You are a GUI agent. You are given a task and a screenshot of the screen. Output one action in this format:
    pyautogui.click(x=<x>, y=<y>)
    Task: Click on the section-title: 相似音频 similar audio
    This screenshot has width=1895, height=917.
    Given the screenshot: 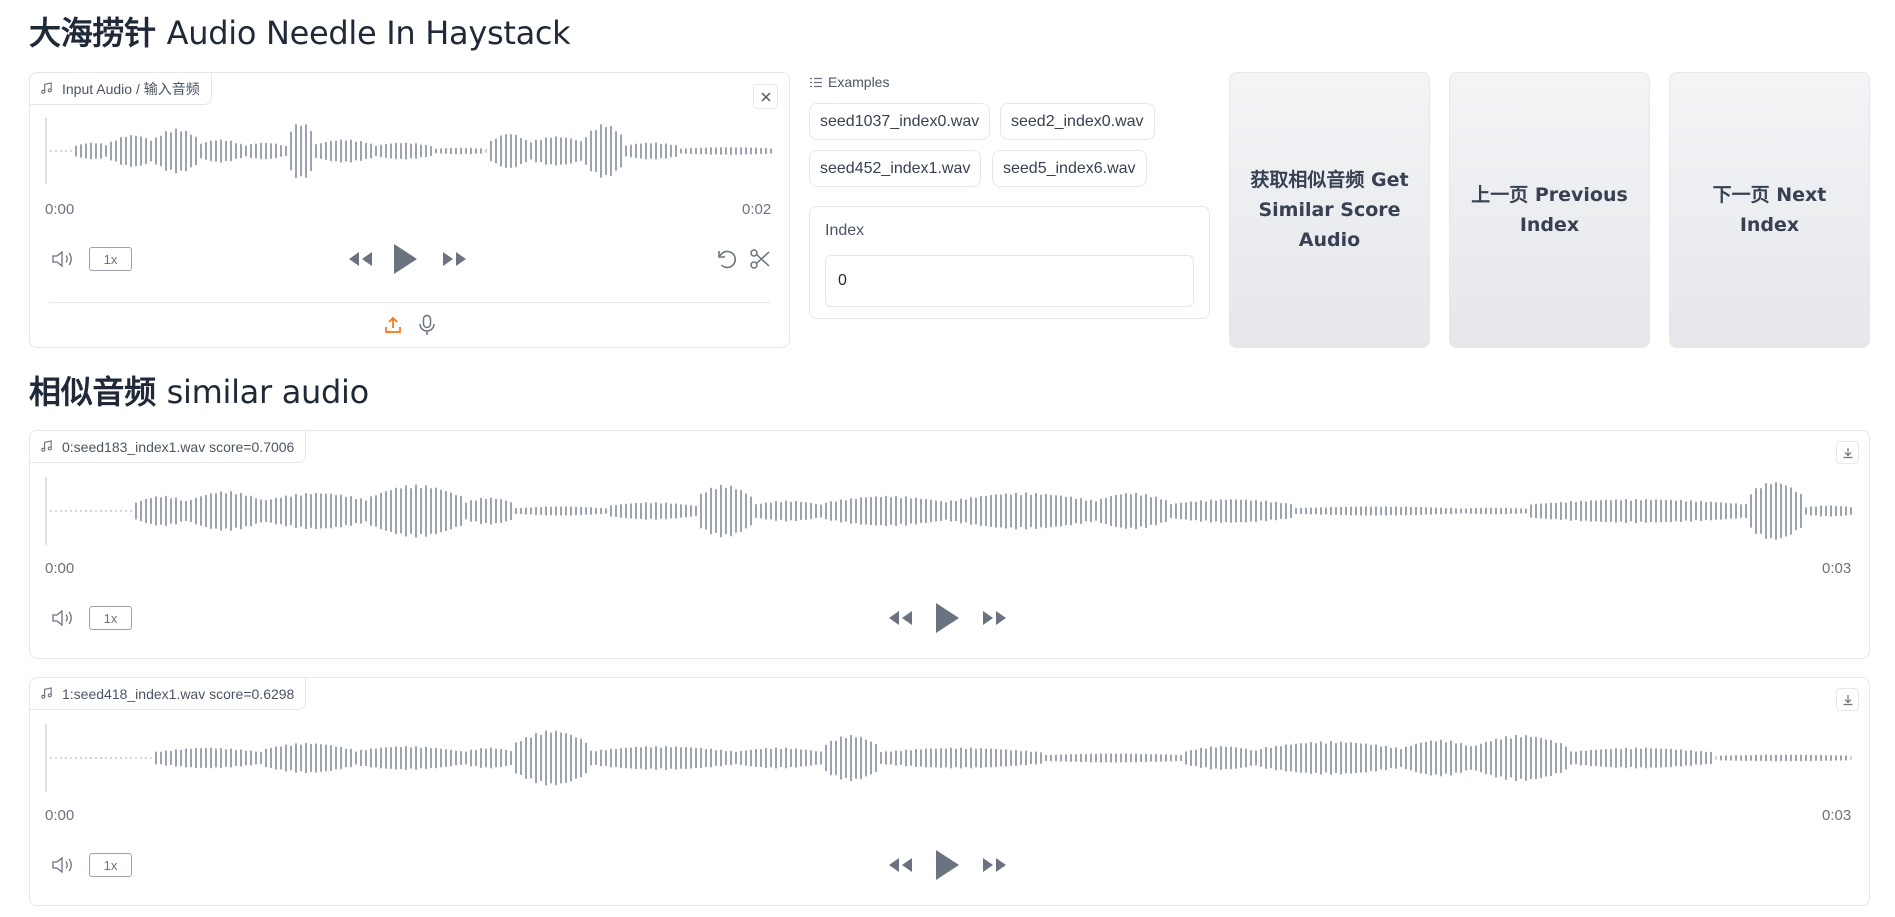 What is the action you would take?
    pyautogui.click(x=199, y=390)
    